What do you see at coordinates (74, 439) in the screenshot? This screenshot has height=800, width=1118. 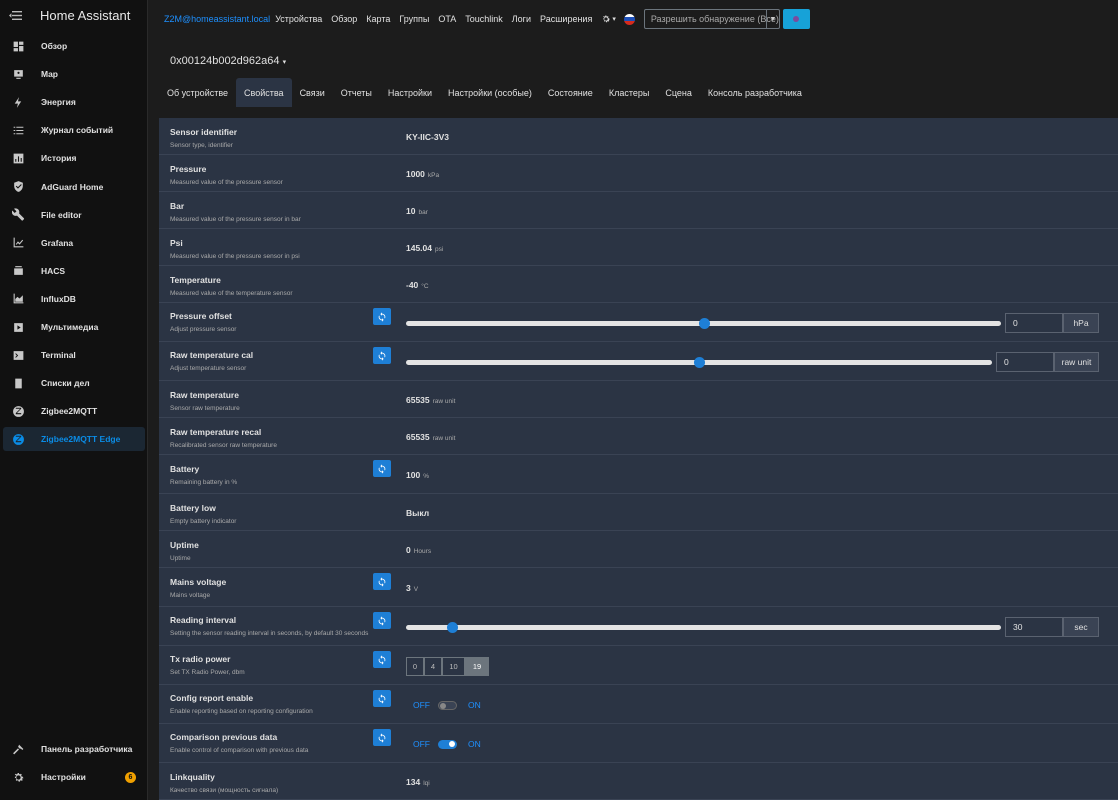 I see `sidebar-item-zigbee2mqtt-edge: Zigbee2MQTT Edge` at bounding box center [74, 439].